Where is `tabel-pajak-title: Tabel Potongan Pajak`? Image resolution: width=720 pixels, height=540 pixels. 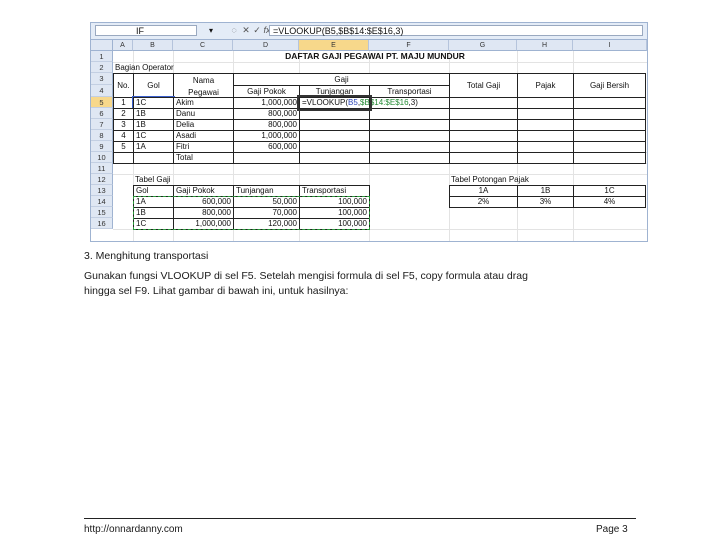 tabel-pajak-title: Tabel Potongan Pajak is located at coordinates (490, 179).